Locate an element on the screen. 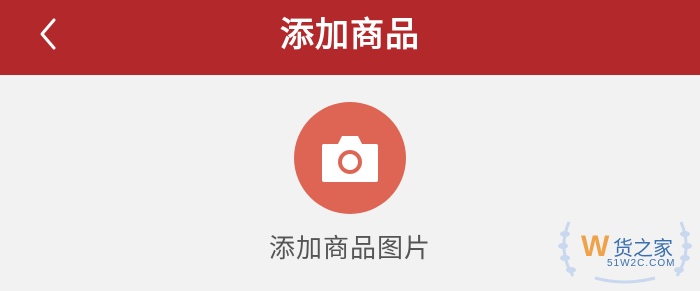  watermark-domain: 51W2C.COM is located at coordinates (641, 263).